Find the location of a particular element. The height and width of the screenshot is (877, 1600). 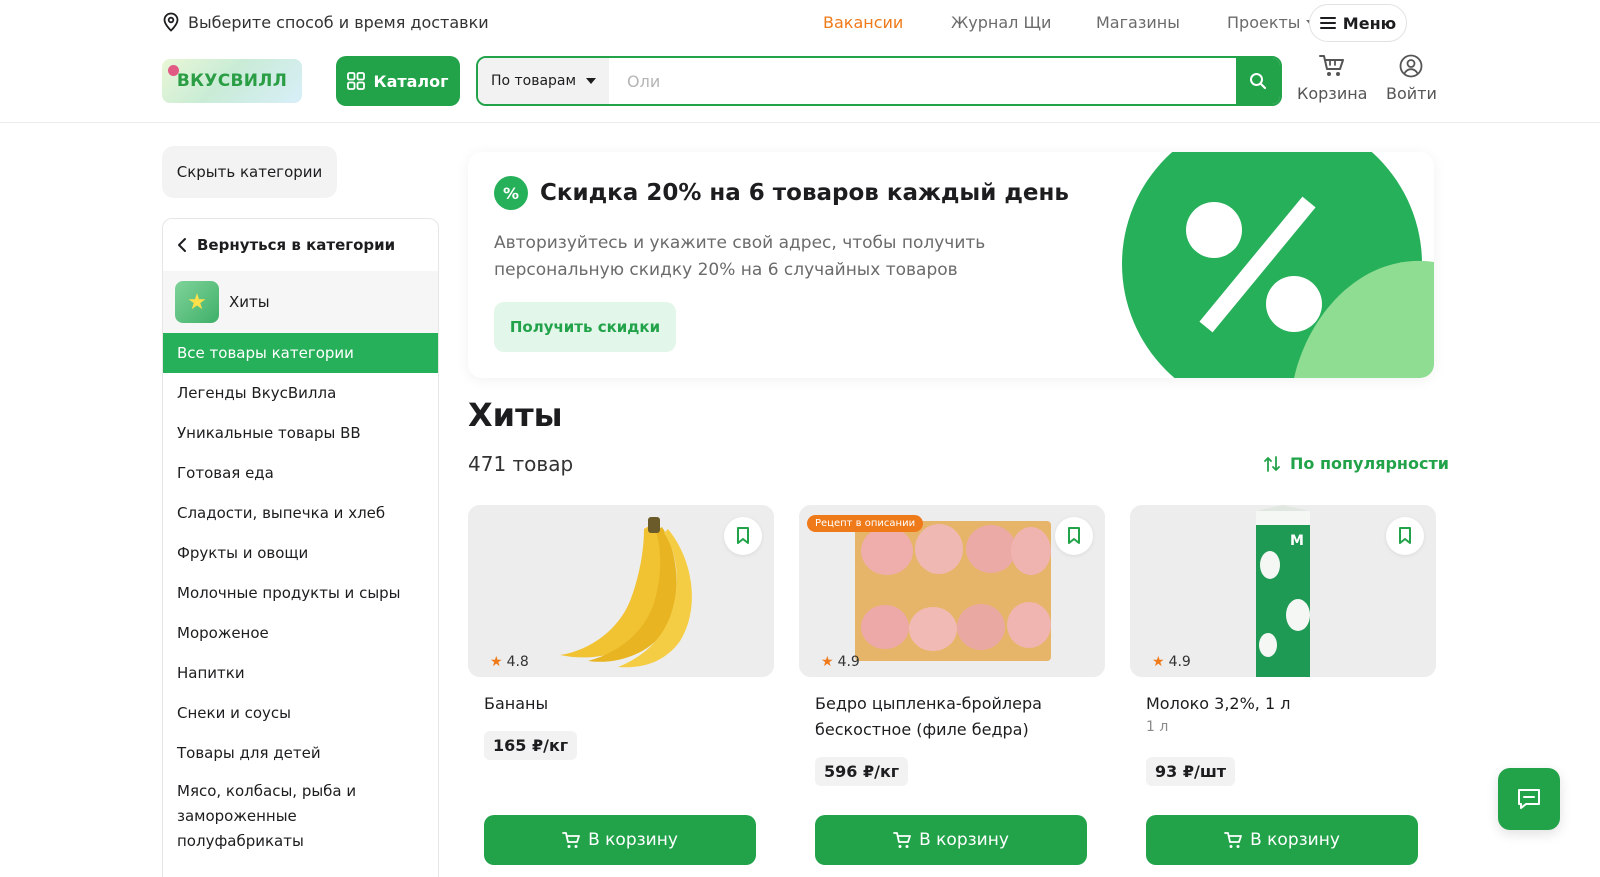

rating-value: 4.8 is located at coordinates (517, 662).